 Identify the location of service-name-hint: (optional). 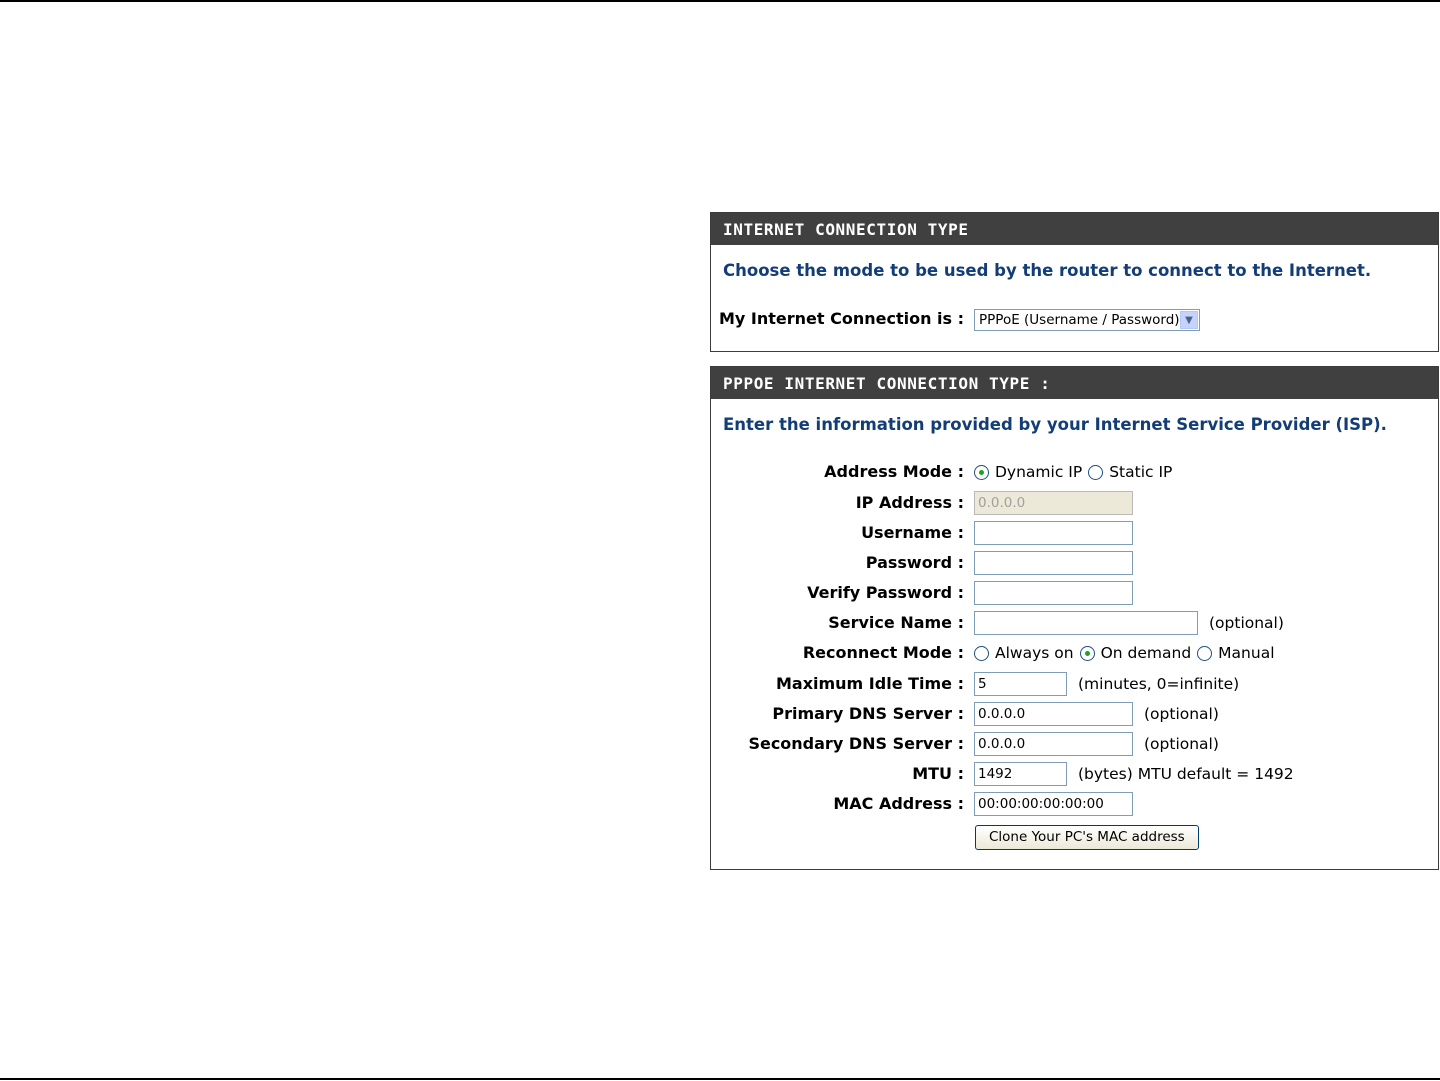
(1246, 623).